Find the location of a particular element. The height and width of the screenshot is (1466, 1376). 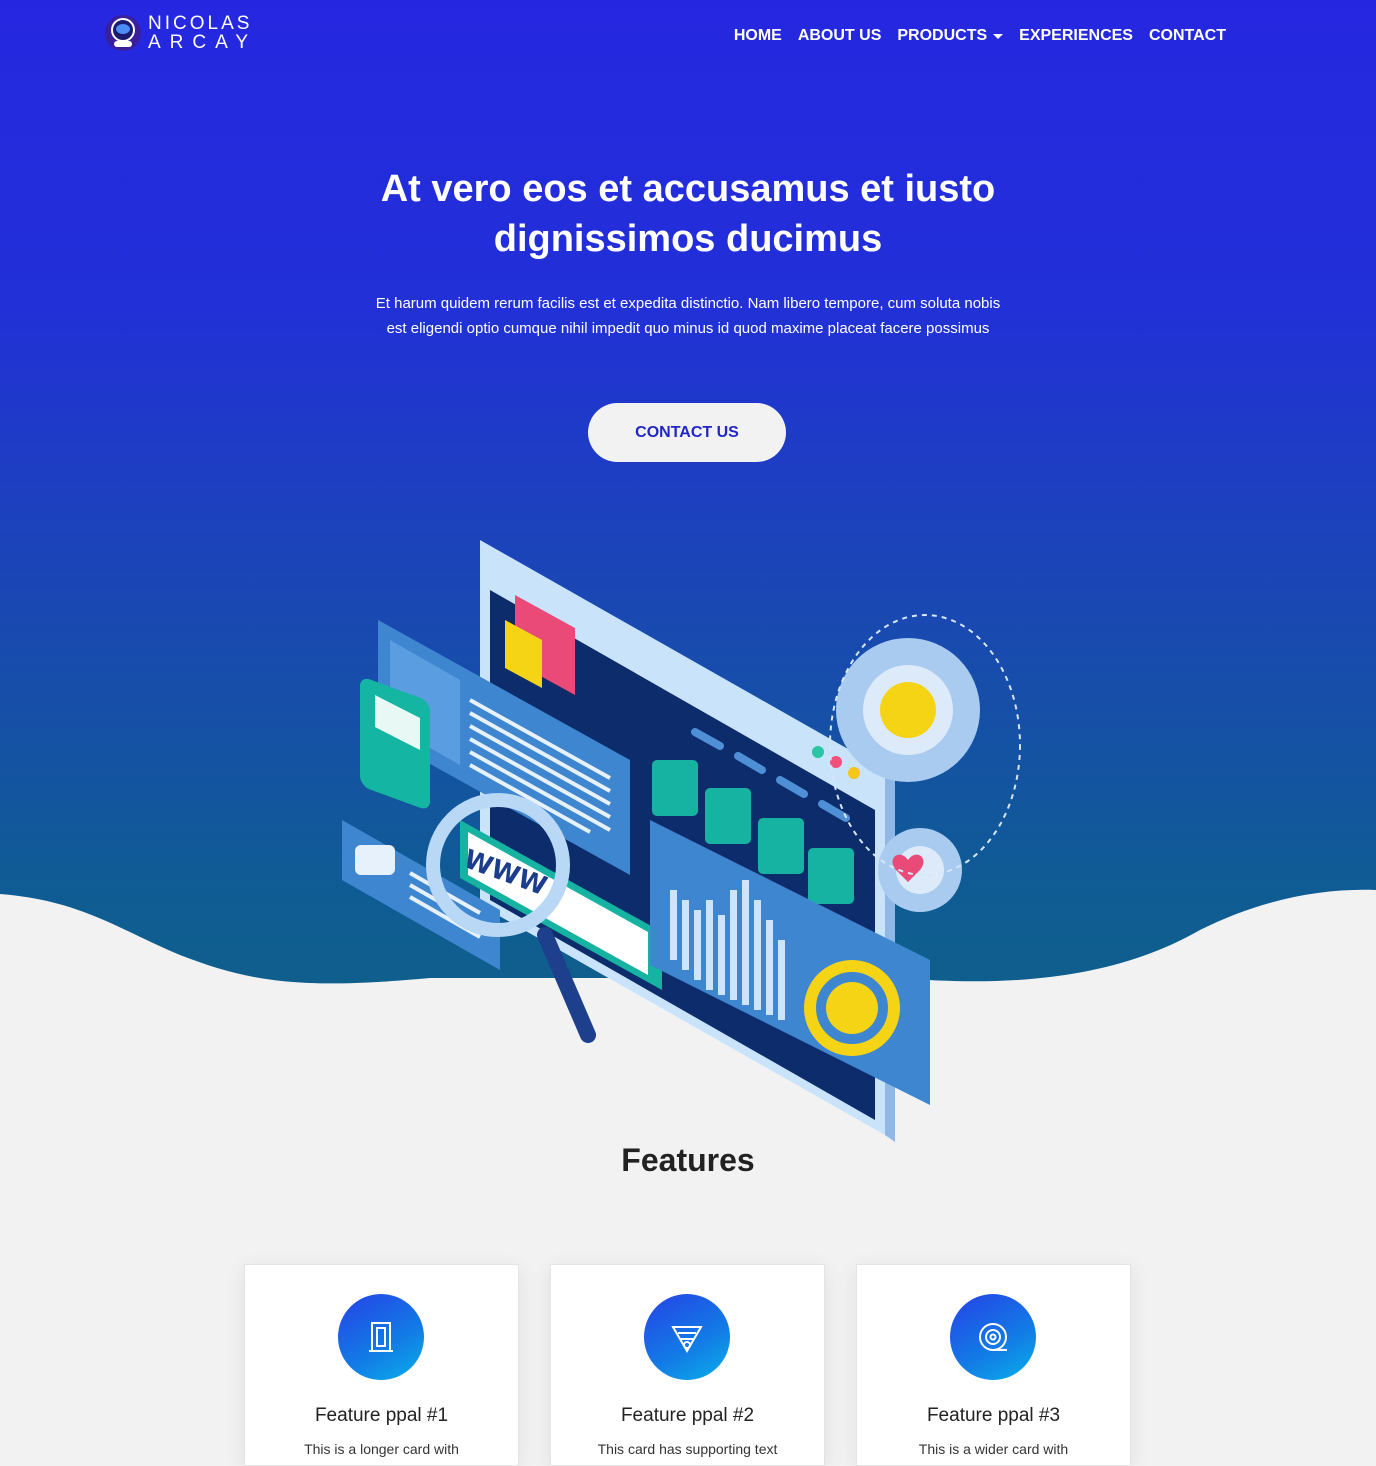

brand-line-2: ARCAY is located at coordinates (203, 42).